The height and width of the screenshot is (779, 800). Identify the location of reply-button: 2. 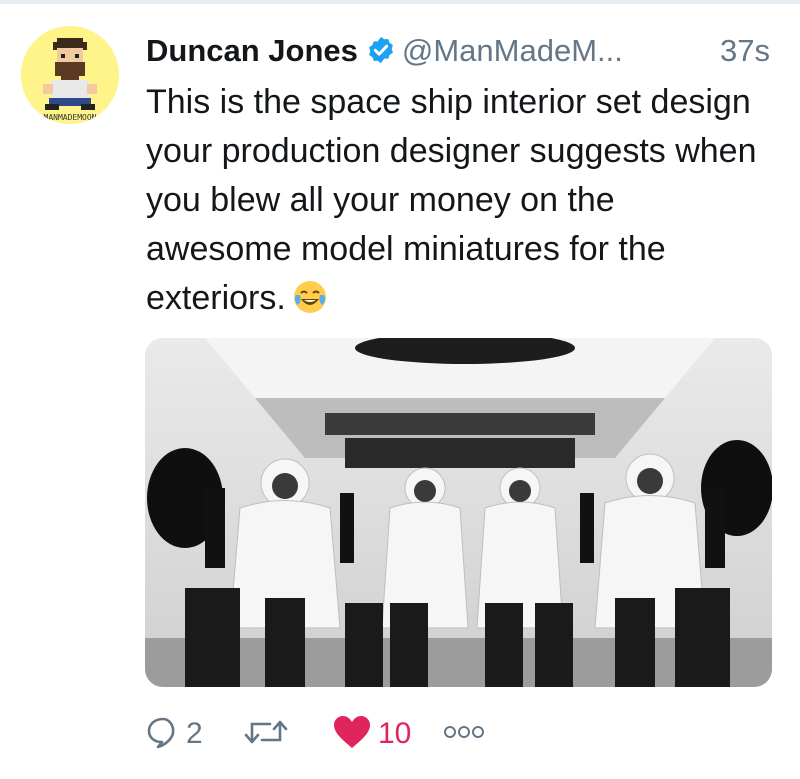
(174, 734).